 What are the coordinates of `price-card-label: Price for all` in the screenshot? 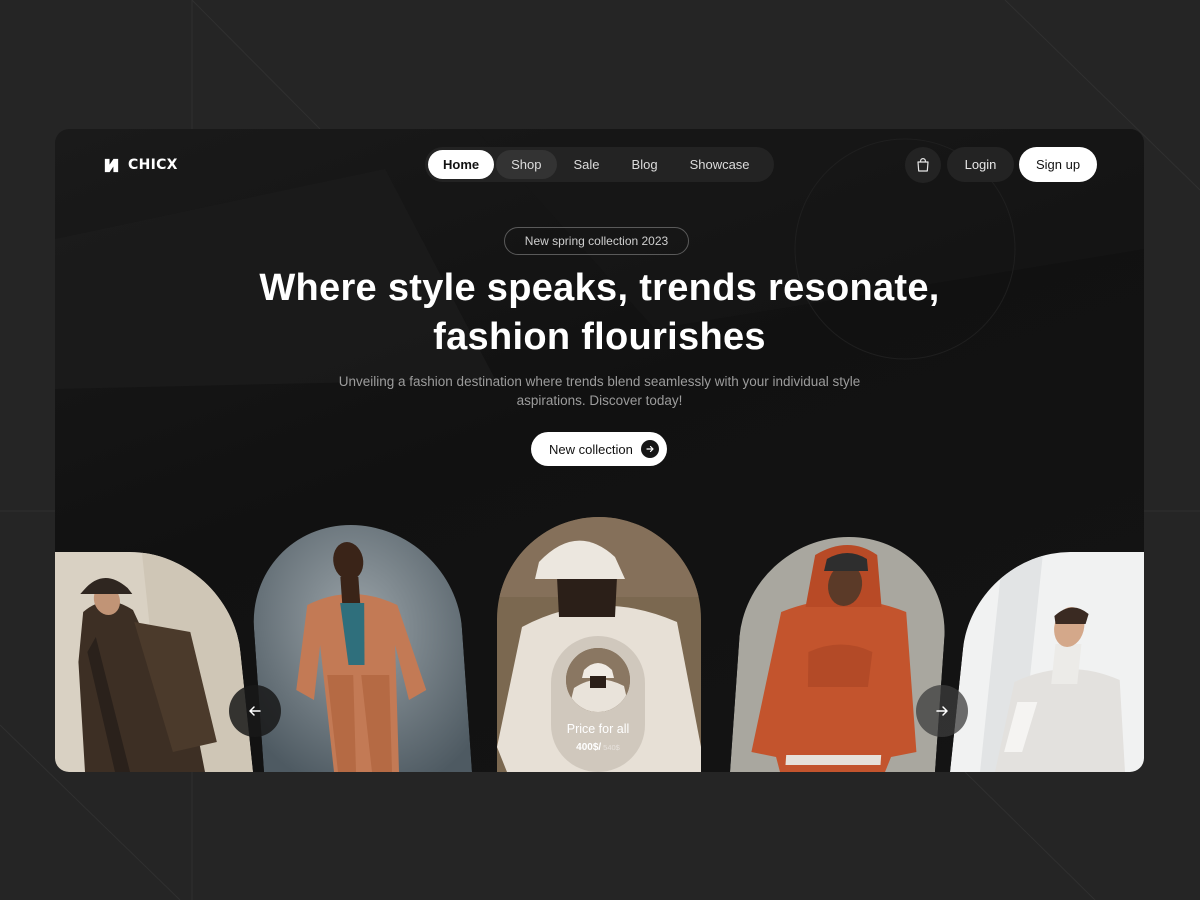 It's located at (598, 729).